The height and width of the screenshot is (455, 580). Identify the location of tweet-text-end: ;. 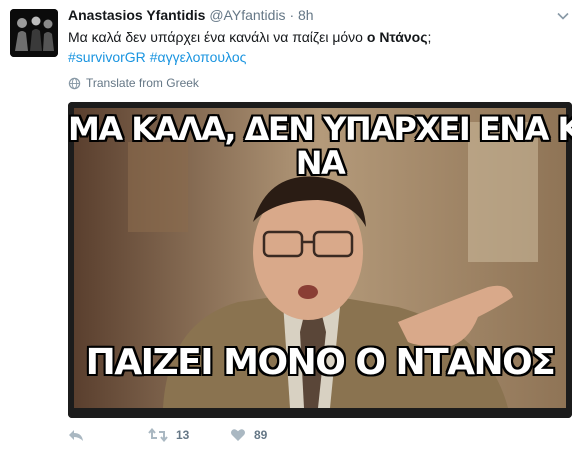
(429, 37).